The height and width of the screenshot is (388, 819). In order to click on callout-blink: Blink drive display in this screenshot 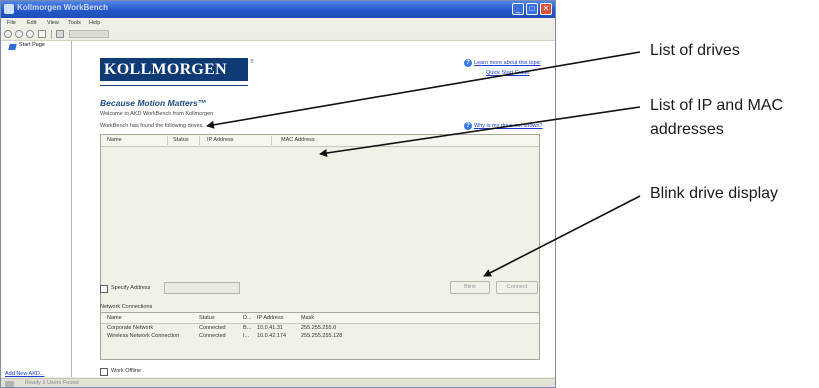, I will do `click(714, 193)`.